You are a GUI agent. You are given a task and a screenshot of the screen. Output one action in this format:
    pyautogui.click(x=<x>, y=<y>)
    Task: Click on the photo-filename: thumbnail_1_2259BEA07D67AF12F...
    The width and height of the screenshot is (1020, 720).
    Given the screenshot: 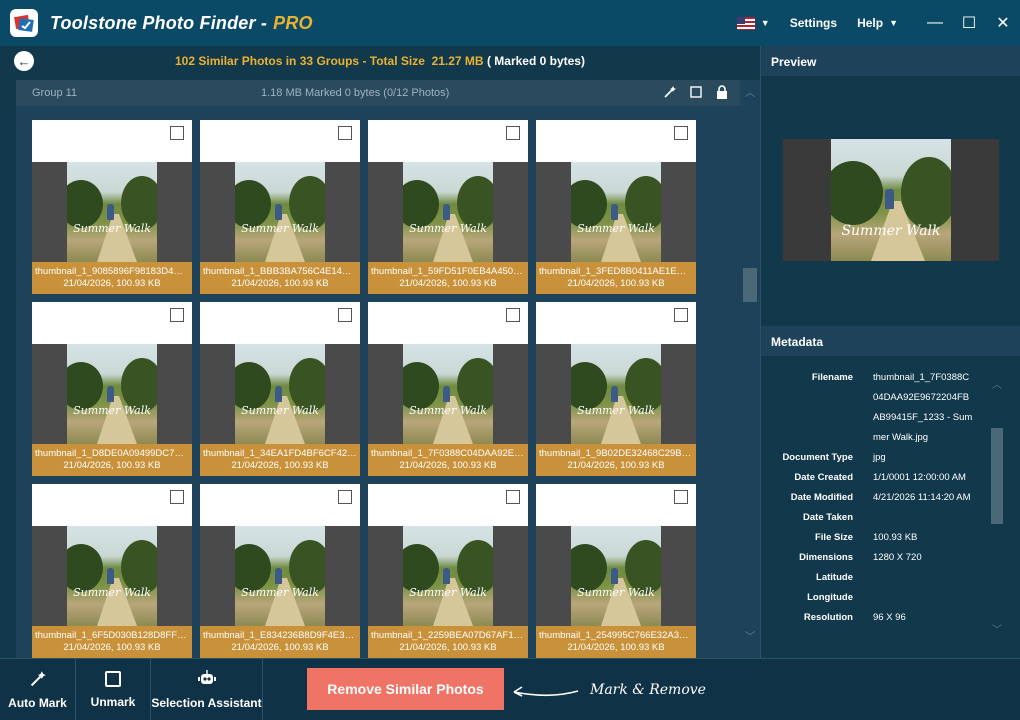 What is the action you would take?
    pyautogui.click(x=449, y=635)
    